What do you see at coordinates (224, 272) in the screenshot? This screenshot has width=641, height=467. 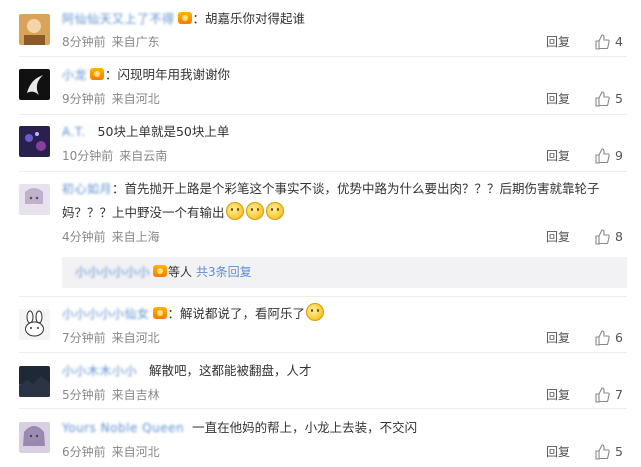 I see `view-replies-link: 共3条回复` at bounding box center [224, 272].